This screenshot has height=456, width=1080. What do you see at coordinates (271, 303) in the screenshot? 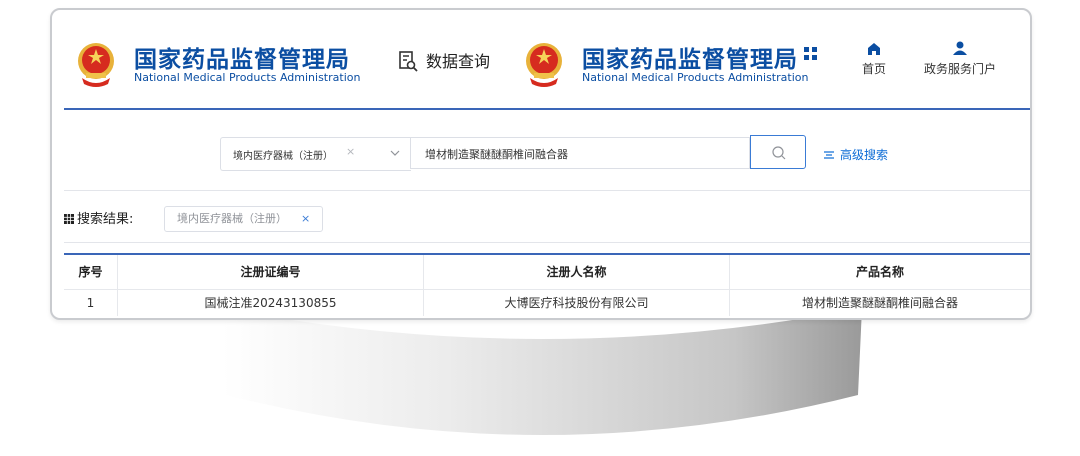
I see `cell-reg-no: 国械注准20243130855` at bounding box center [271, 303].